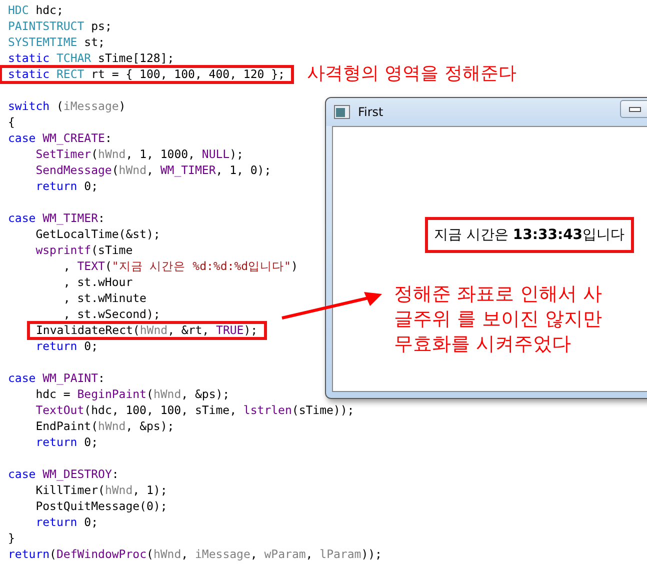 This screenshot has width=647, height=566. I want to click on code-line: HDC hdc;, so click(36, 10).